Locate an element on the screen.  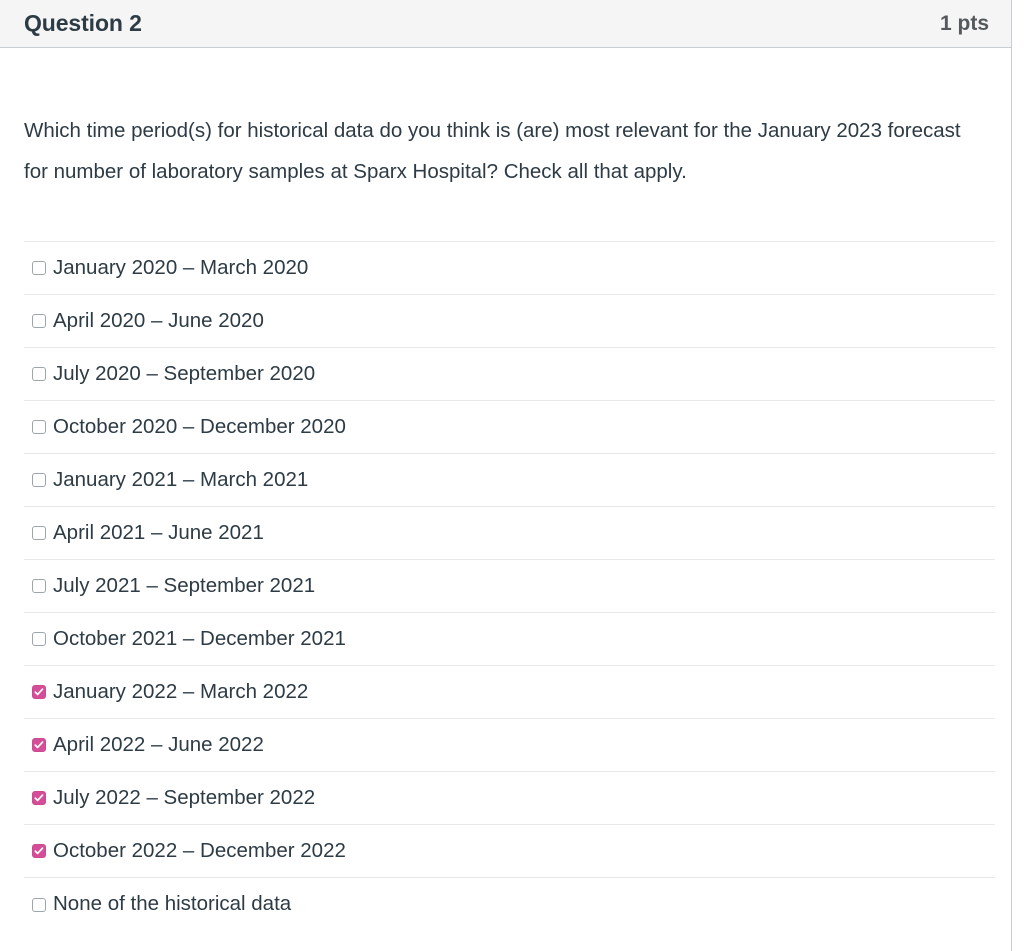
answer-option-label: July 2021 – September 2021 is located at coordinates (184, 585).